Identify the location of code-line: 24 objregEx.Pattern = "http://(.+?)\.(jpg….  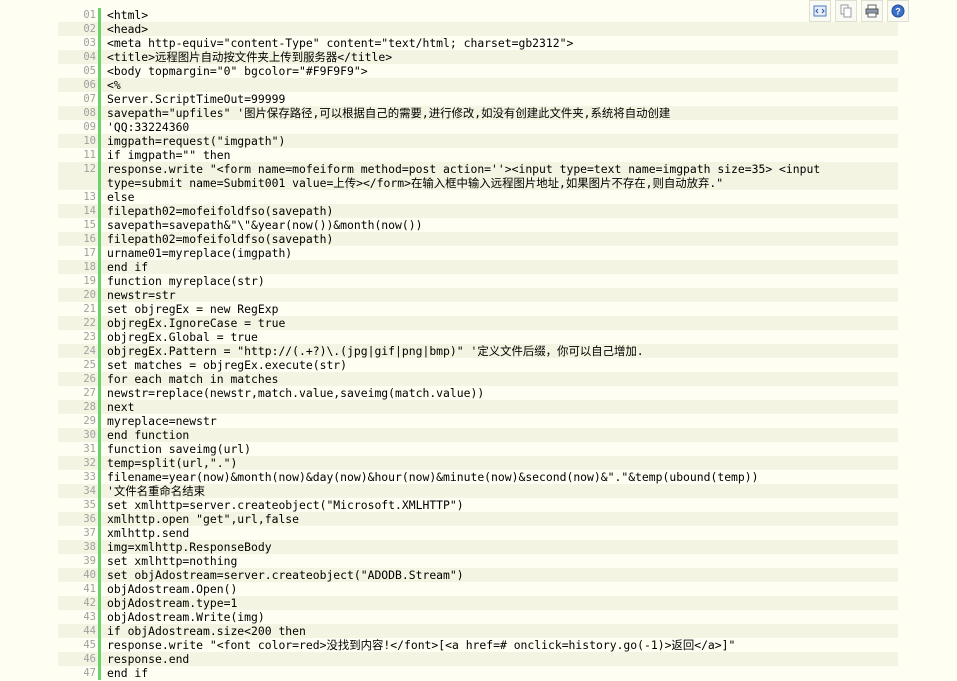
(478, 351).